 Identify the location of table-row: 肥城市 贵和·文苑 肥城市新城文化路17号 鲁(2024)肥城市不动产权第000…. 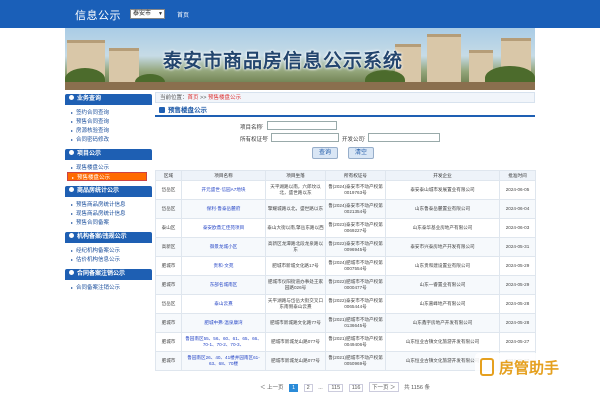
(345, 266).